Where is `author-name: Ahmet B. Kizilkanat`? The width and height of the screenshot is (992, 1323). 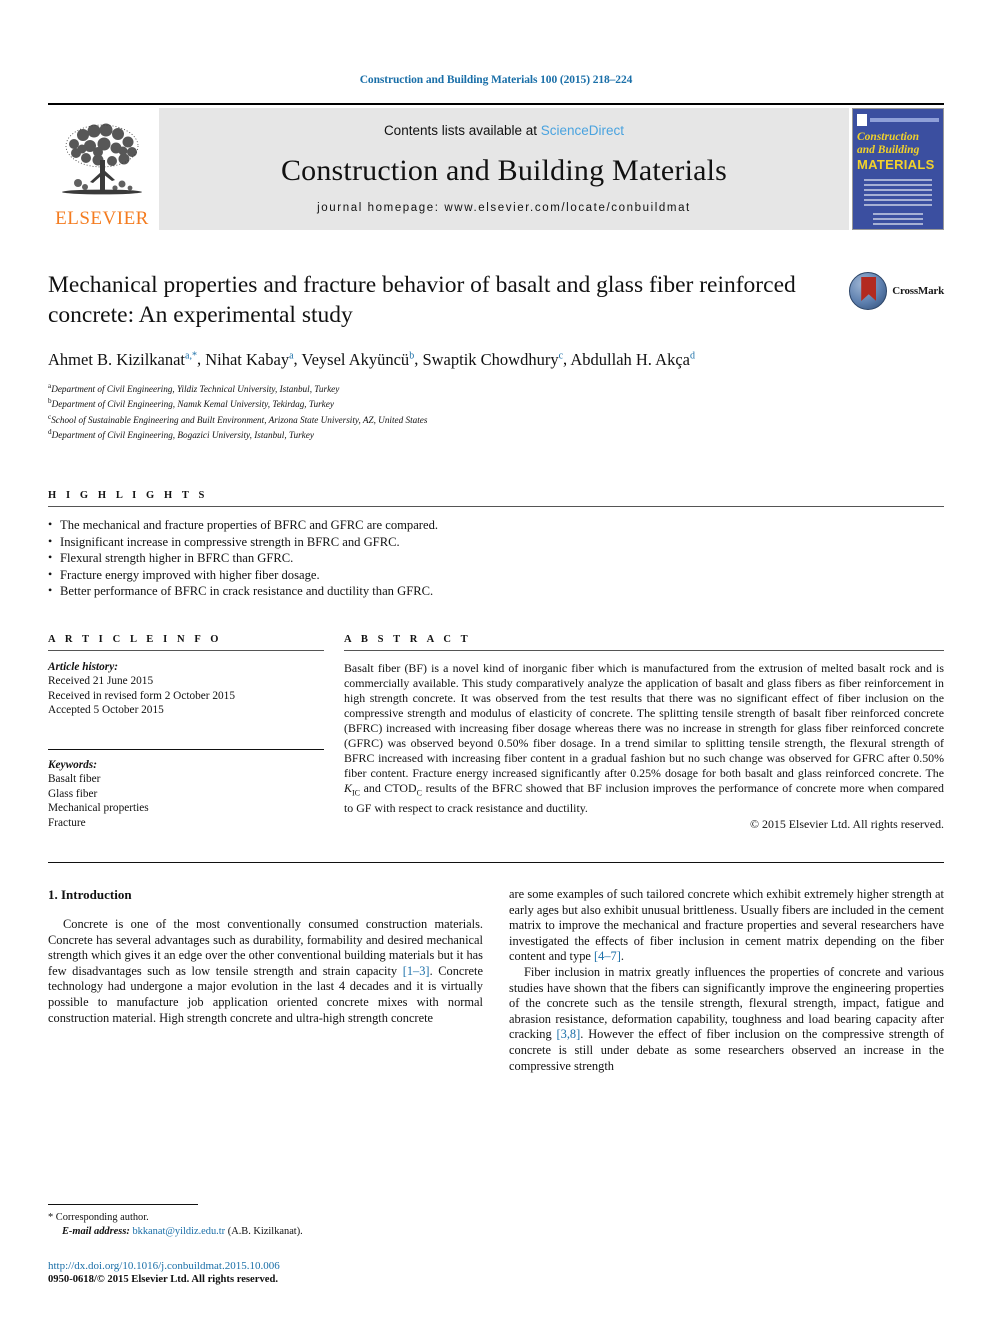 author-name: Ahmet B. Kizilkanat is located at coordinates (117, 359).